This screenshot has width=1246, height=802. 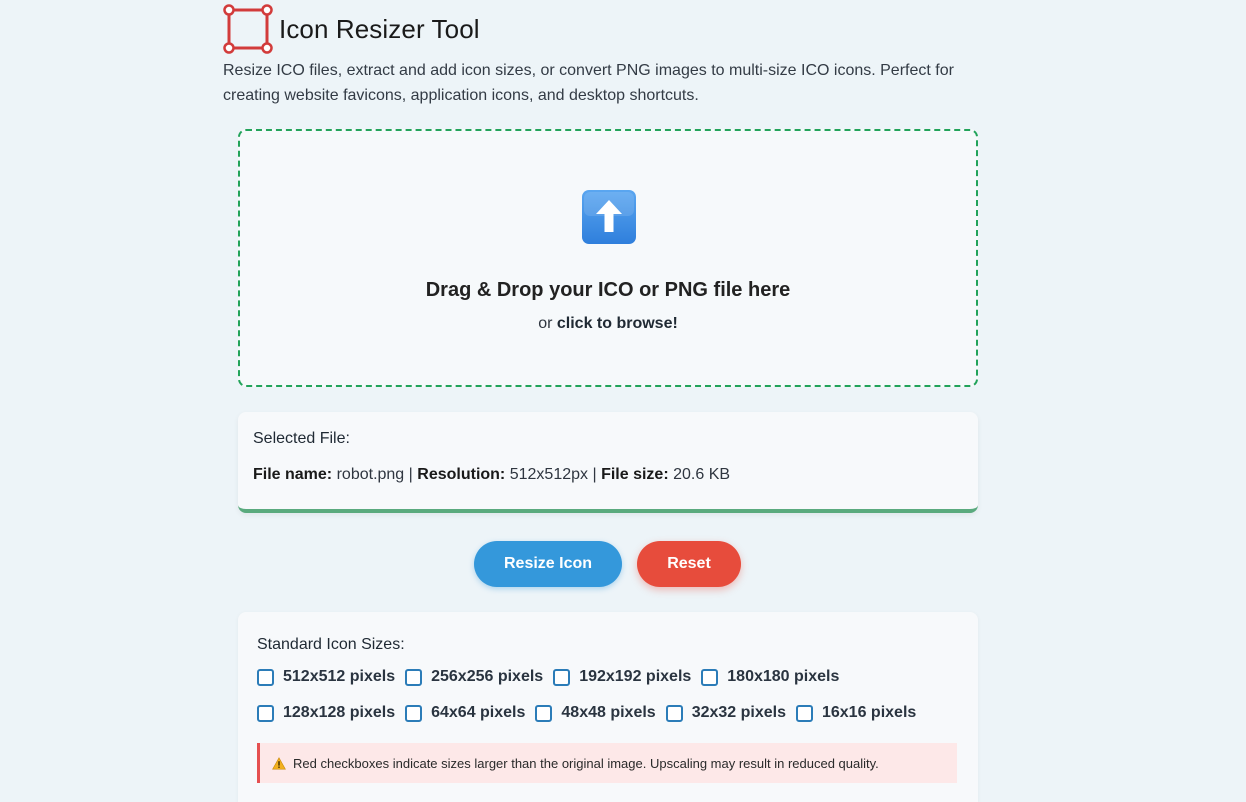 I want to click on size-option-48: 48x48 pixels, so click(x=595, y=713).